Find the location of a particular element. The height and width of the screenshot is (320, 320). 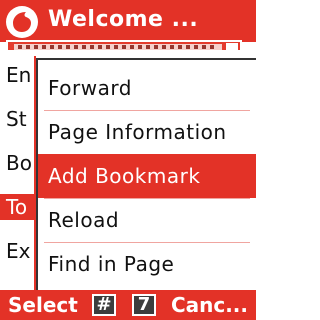

background-menu-item: Bo is located at coordinates (19, 163).